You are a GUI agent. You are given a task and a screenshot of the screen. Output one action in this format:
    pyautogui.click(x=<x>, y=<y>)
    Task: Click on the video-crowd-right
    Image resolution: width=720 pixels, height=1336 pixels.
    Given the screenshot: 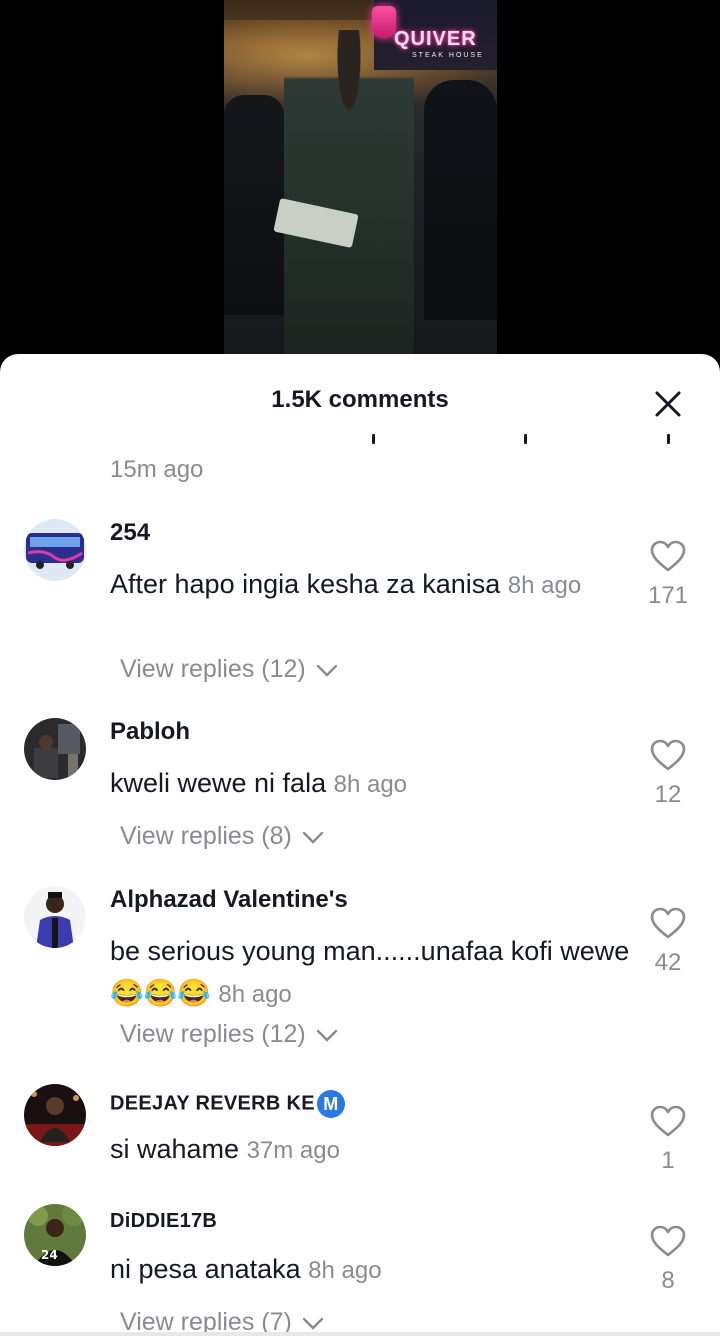 What is the action you would take?
    pyautogui.click(x=460, y=200)
    